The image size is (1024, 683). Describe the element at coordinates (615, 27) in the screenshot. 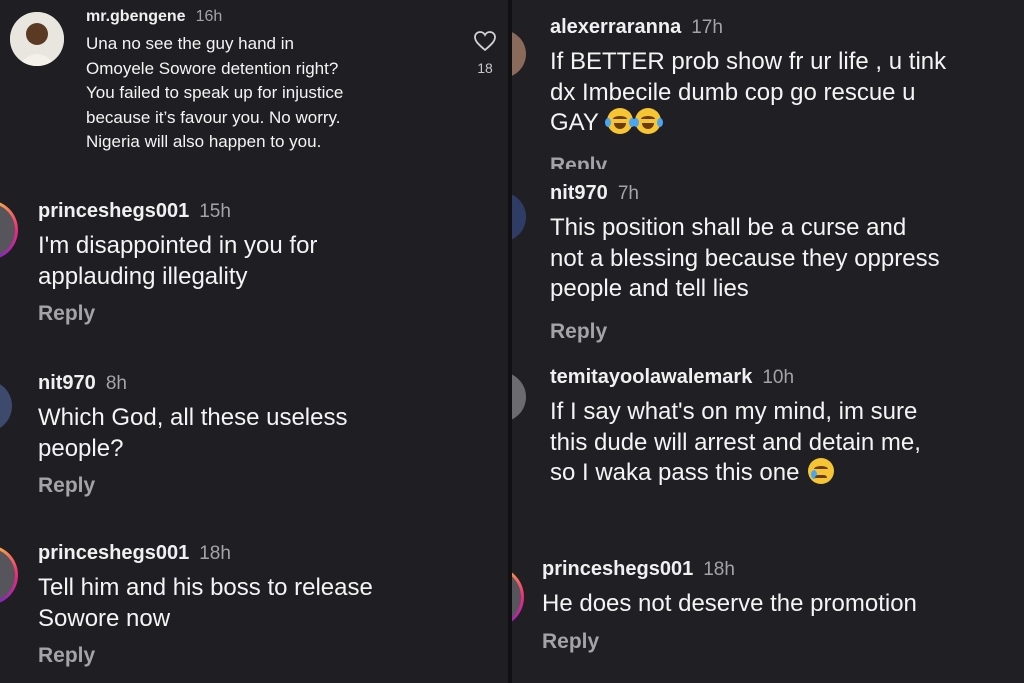

I see `comment-username: alexerraranna` at that location.